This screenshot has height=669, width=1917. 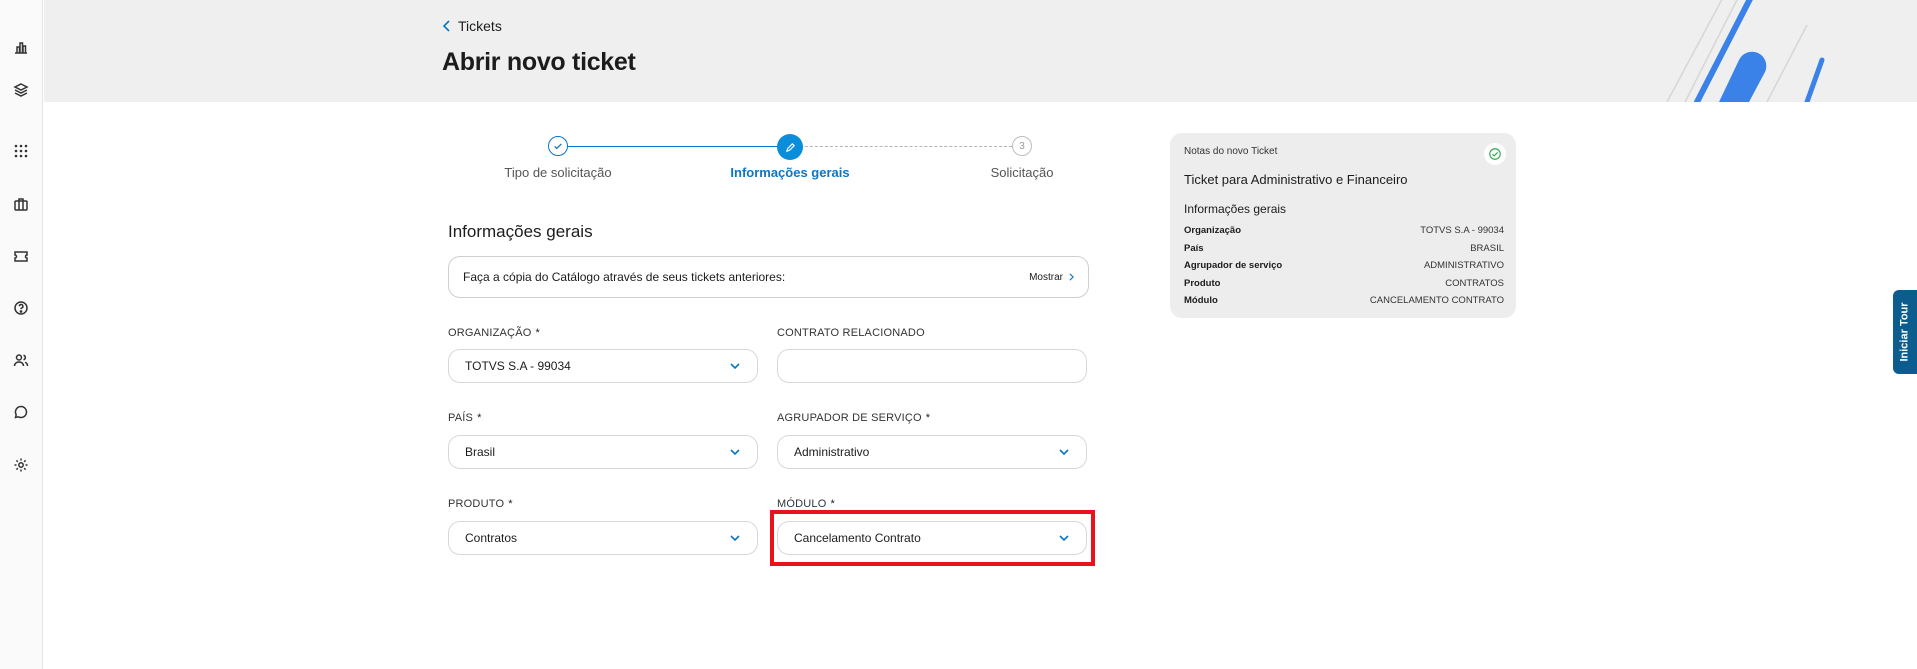 I want to click on notes-header: Notas do novo Ticket, so click(x=1231, y=151).